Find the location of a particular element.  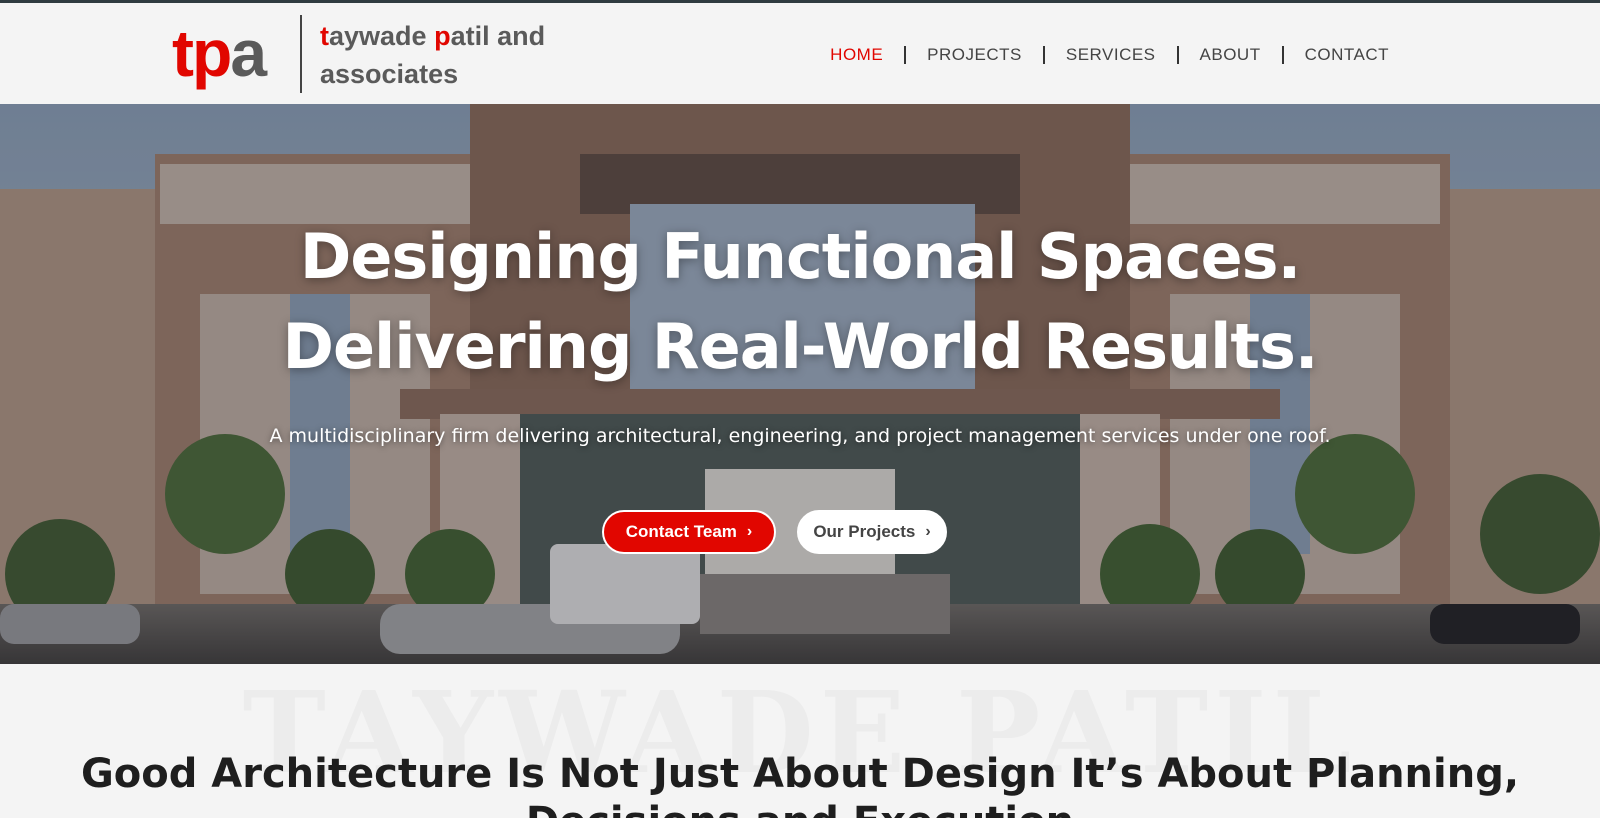

contact-team-label: Contact Team is located at coordinates (681, 531).